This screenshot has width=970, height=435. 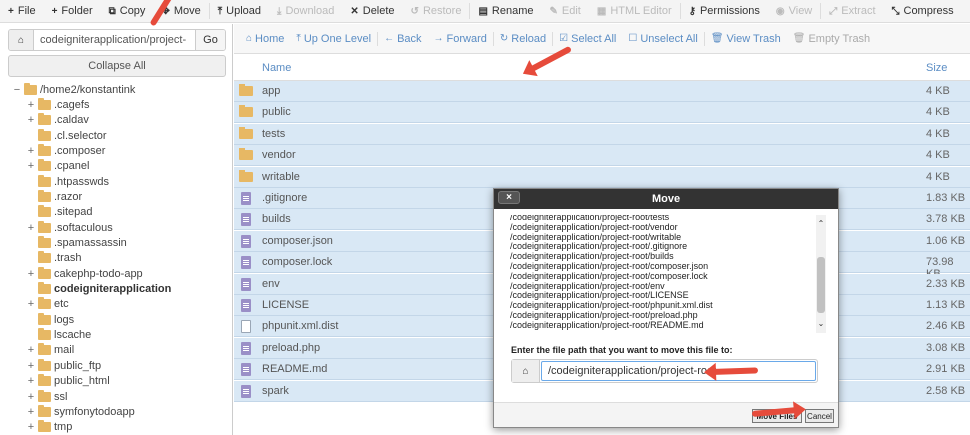 I want to click on tree-item-label: logs, so click(x=64, y=319).